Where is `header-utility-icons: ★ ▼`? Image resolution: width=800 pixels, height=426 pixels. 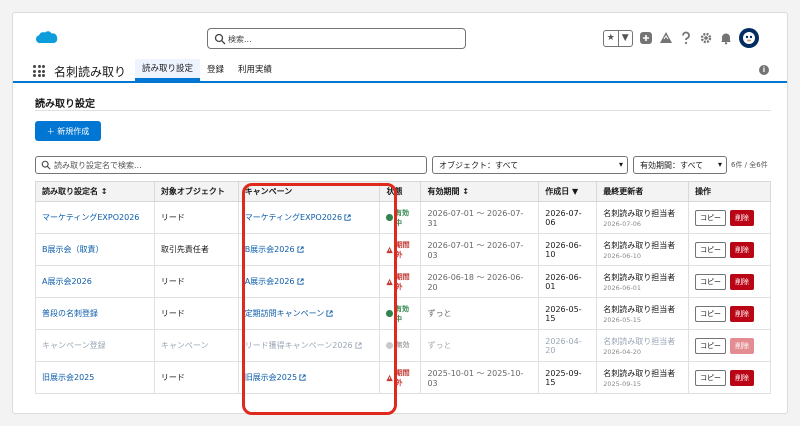 header-utility-icons: ★ ▼ is located at coordinates (678, 38).